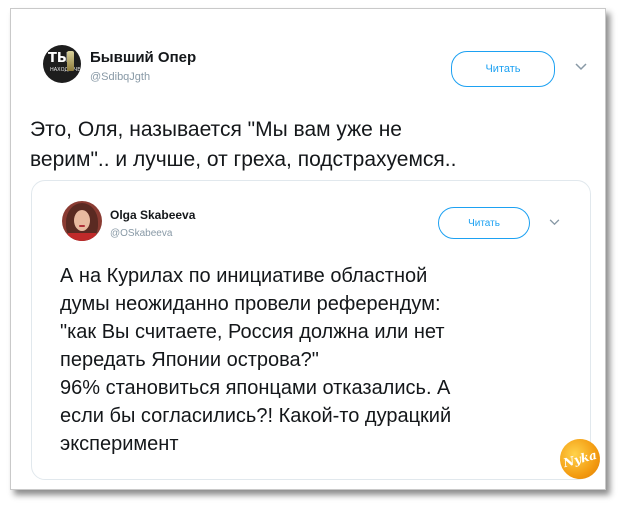  What do you see at coordinates (82, 237) in the screenshot?
I see `avatar-clothing` at bounding box center [82, 237].